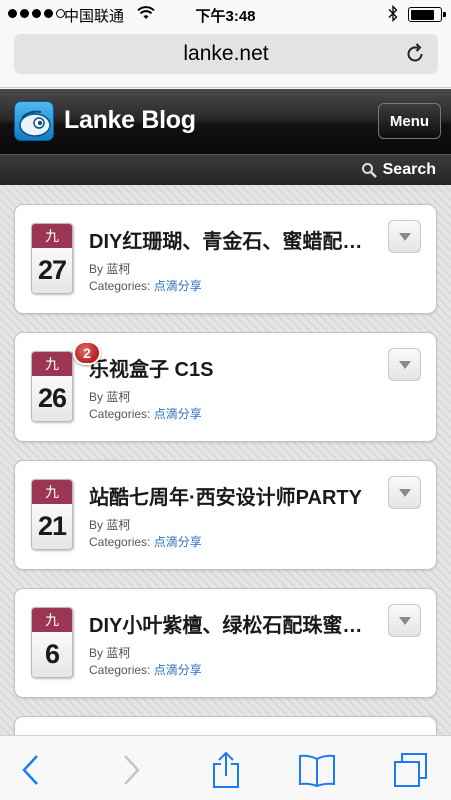 This screenshot has height=800, width=451. What do you see at coordinates (130, 120) in the screenshot?
I see `site-title: Lanke Blog` at bounding box center [130, 120].